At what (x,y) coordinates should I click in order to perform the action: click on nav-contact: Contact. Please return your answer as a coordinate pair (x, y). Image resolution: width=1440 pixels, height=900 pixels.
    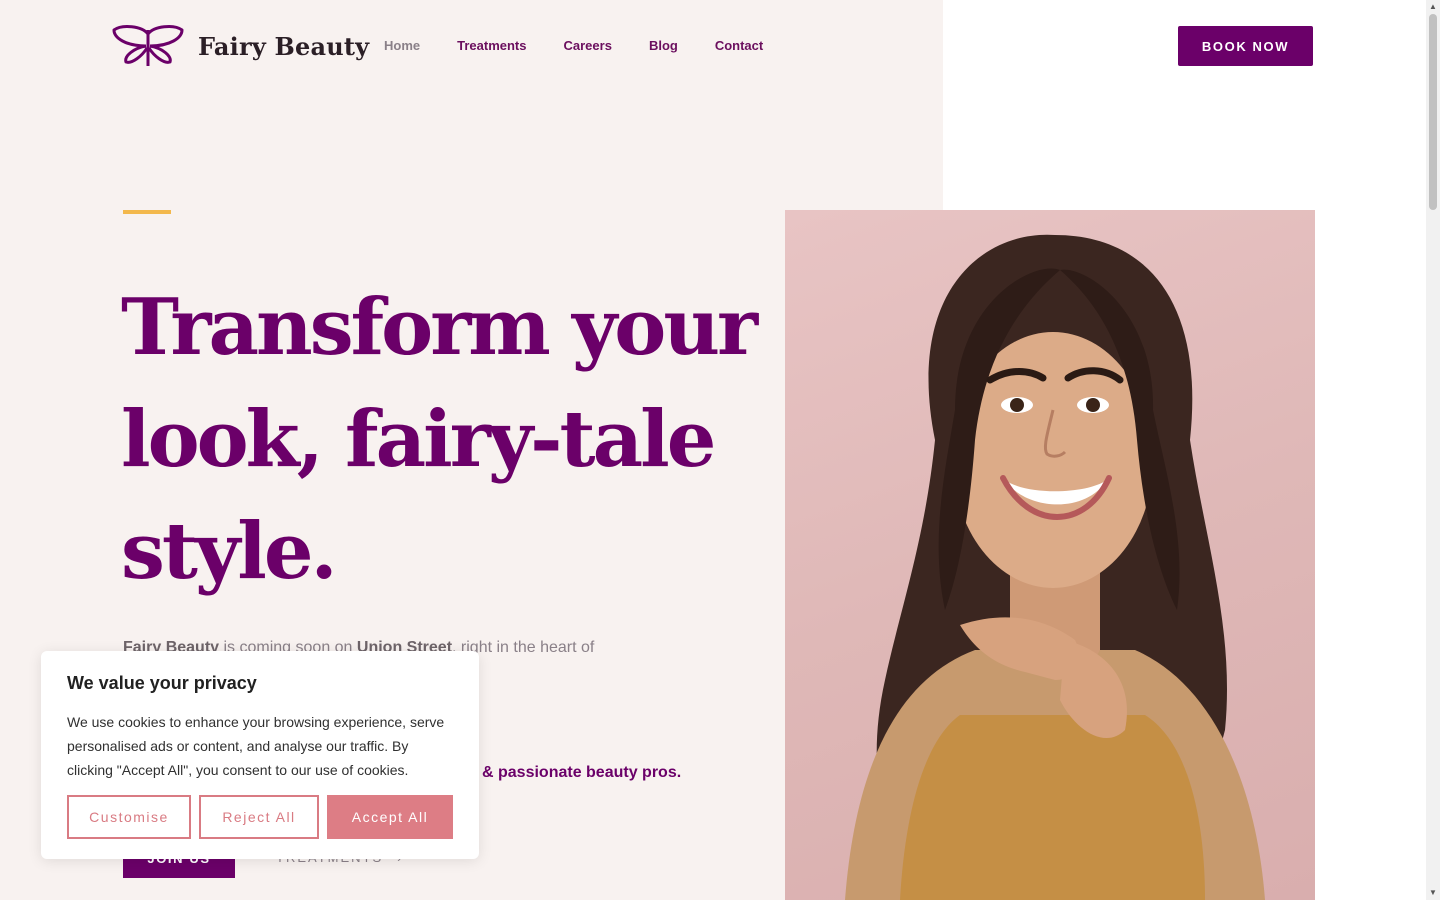
    Looking at the image, I should click on (739, 45).